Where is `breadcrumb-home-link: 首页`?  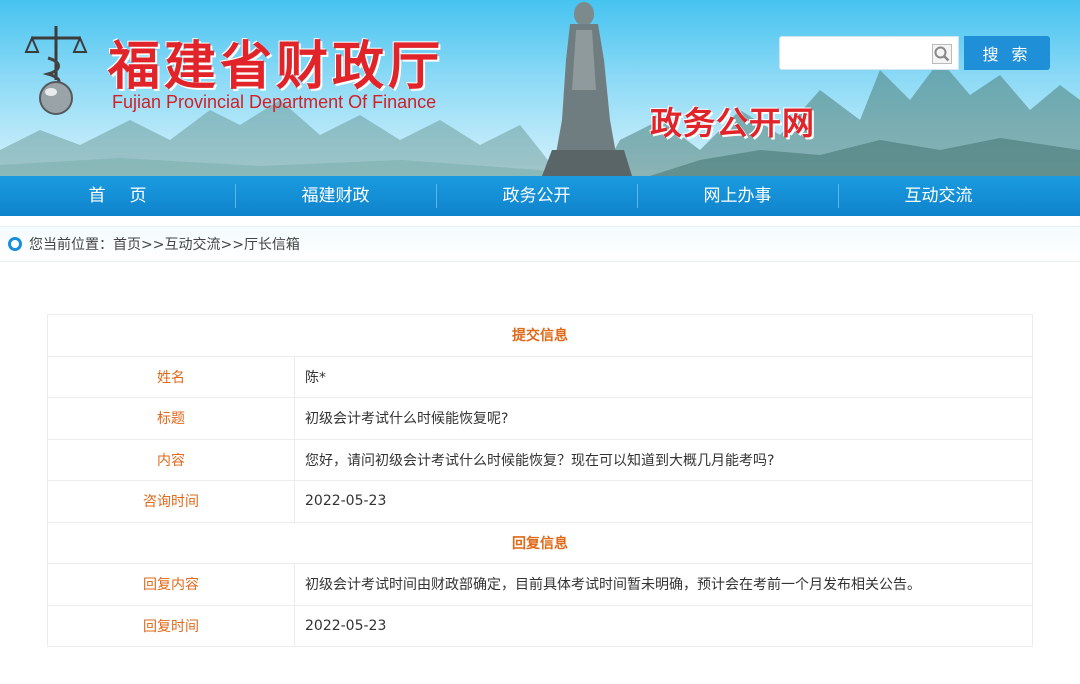
breadcrumb-home-link: 首页 is located at coordinates (127, 245).